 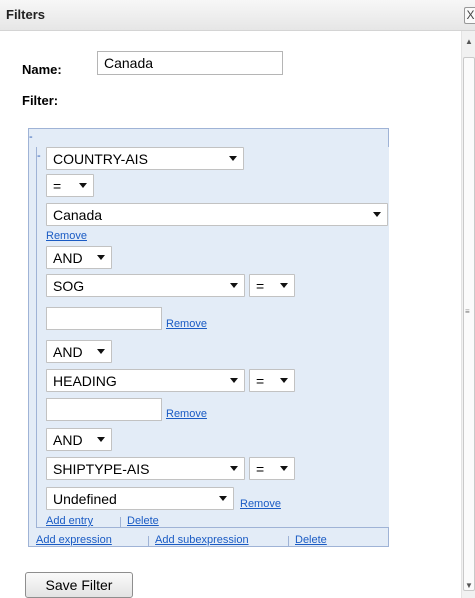 I want to click on scrollbar-thumb, so click(x=469, y=324).